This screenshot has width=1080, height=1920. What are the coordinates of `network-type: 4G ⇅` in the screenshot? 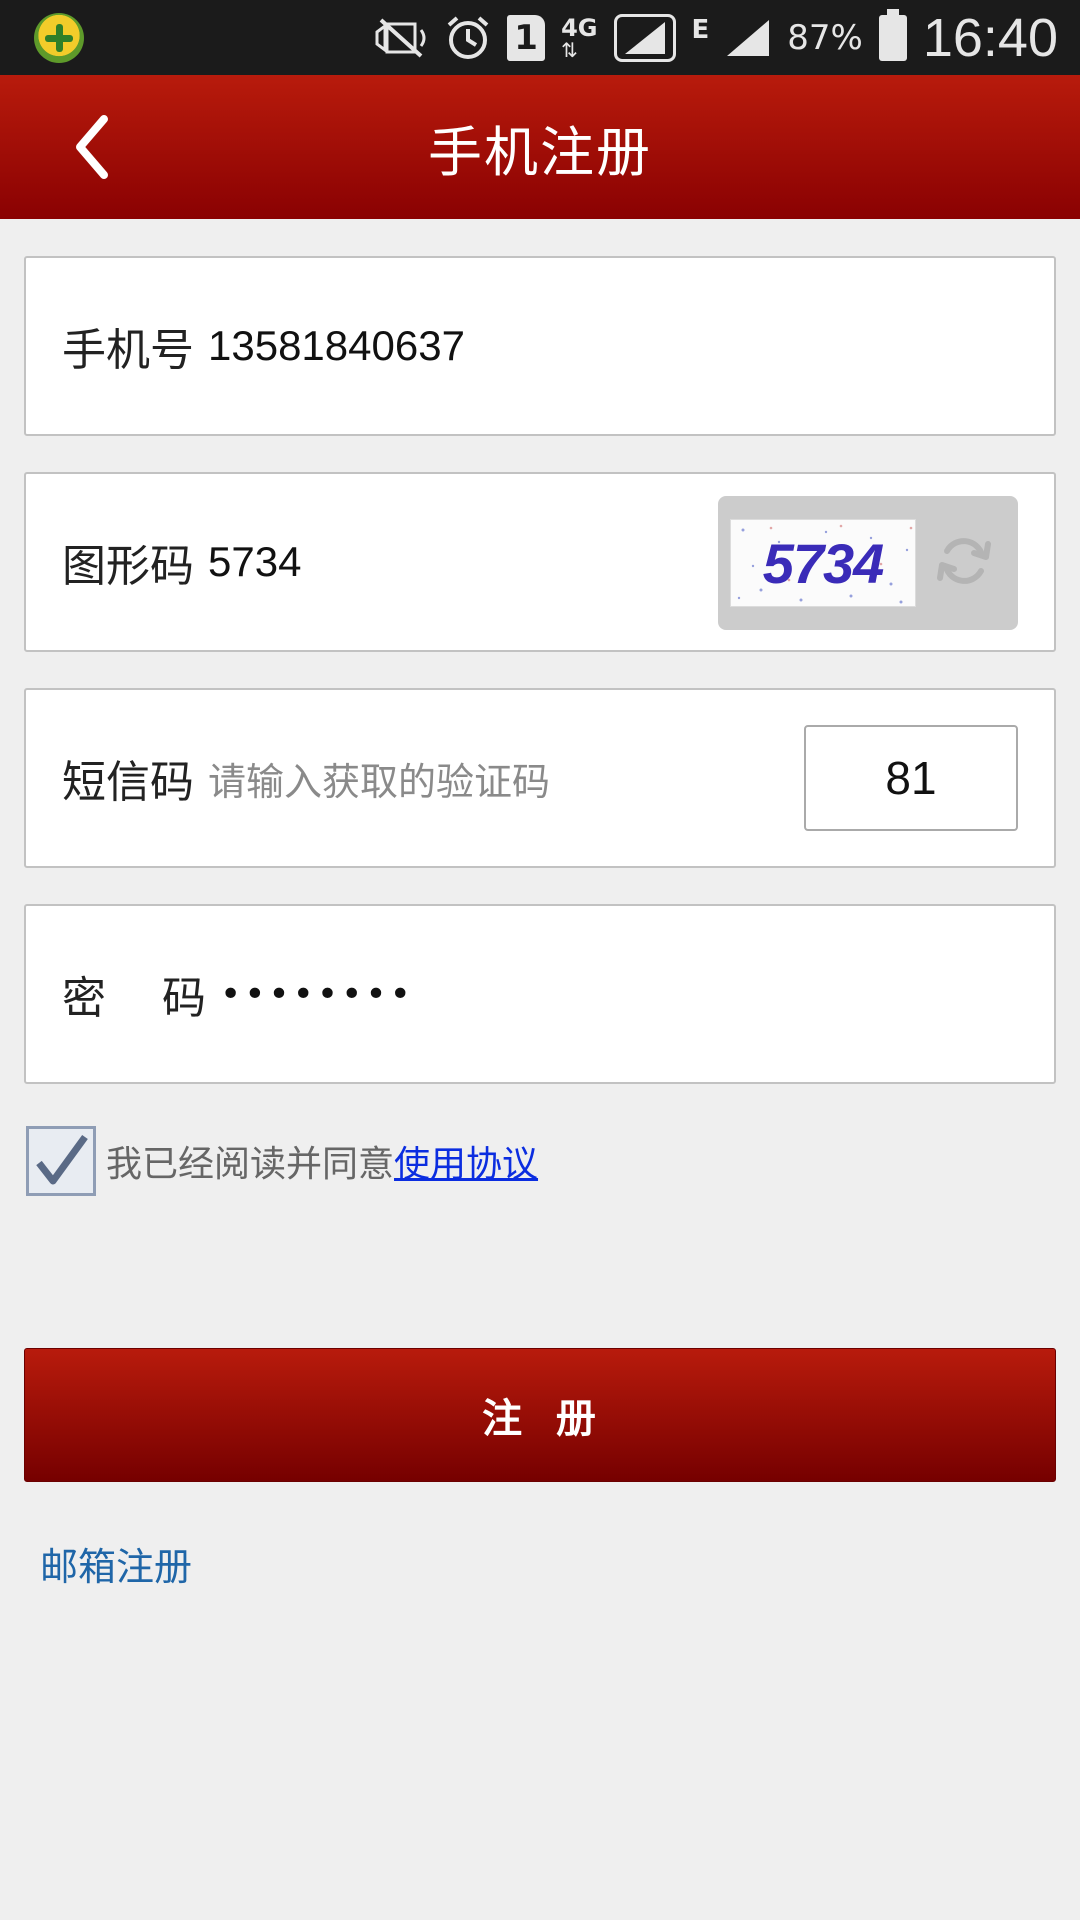 It's located at (579, 37).